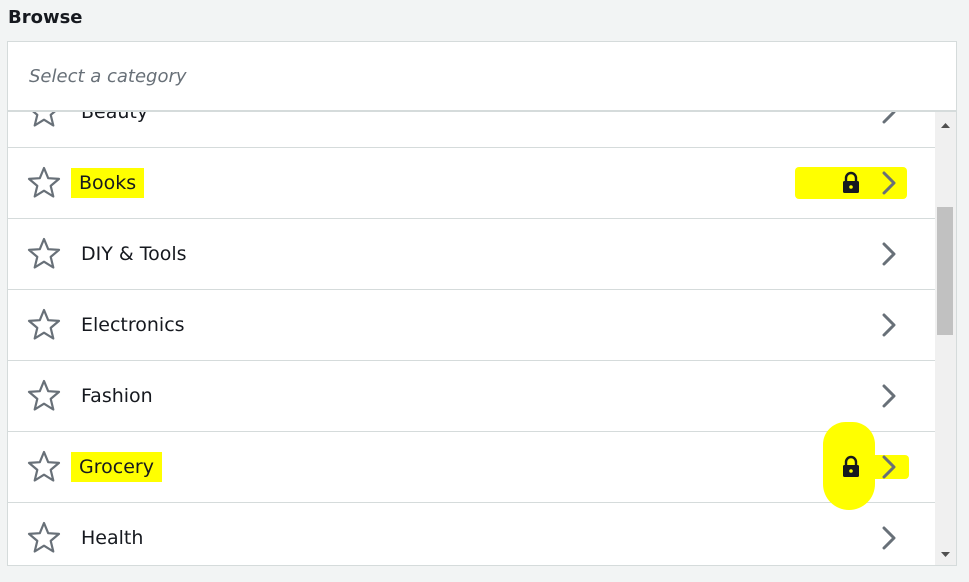 Image resolution: width=969 pixels, height=582 pixels. Describe the element at coordinates (471, 183) in the screenshot. I see `category-row-books: Books` at that location.